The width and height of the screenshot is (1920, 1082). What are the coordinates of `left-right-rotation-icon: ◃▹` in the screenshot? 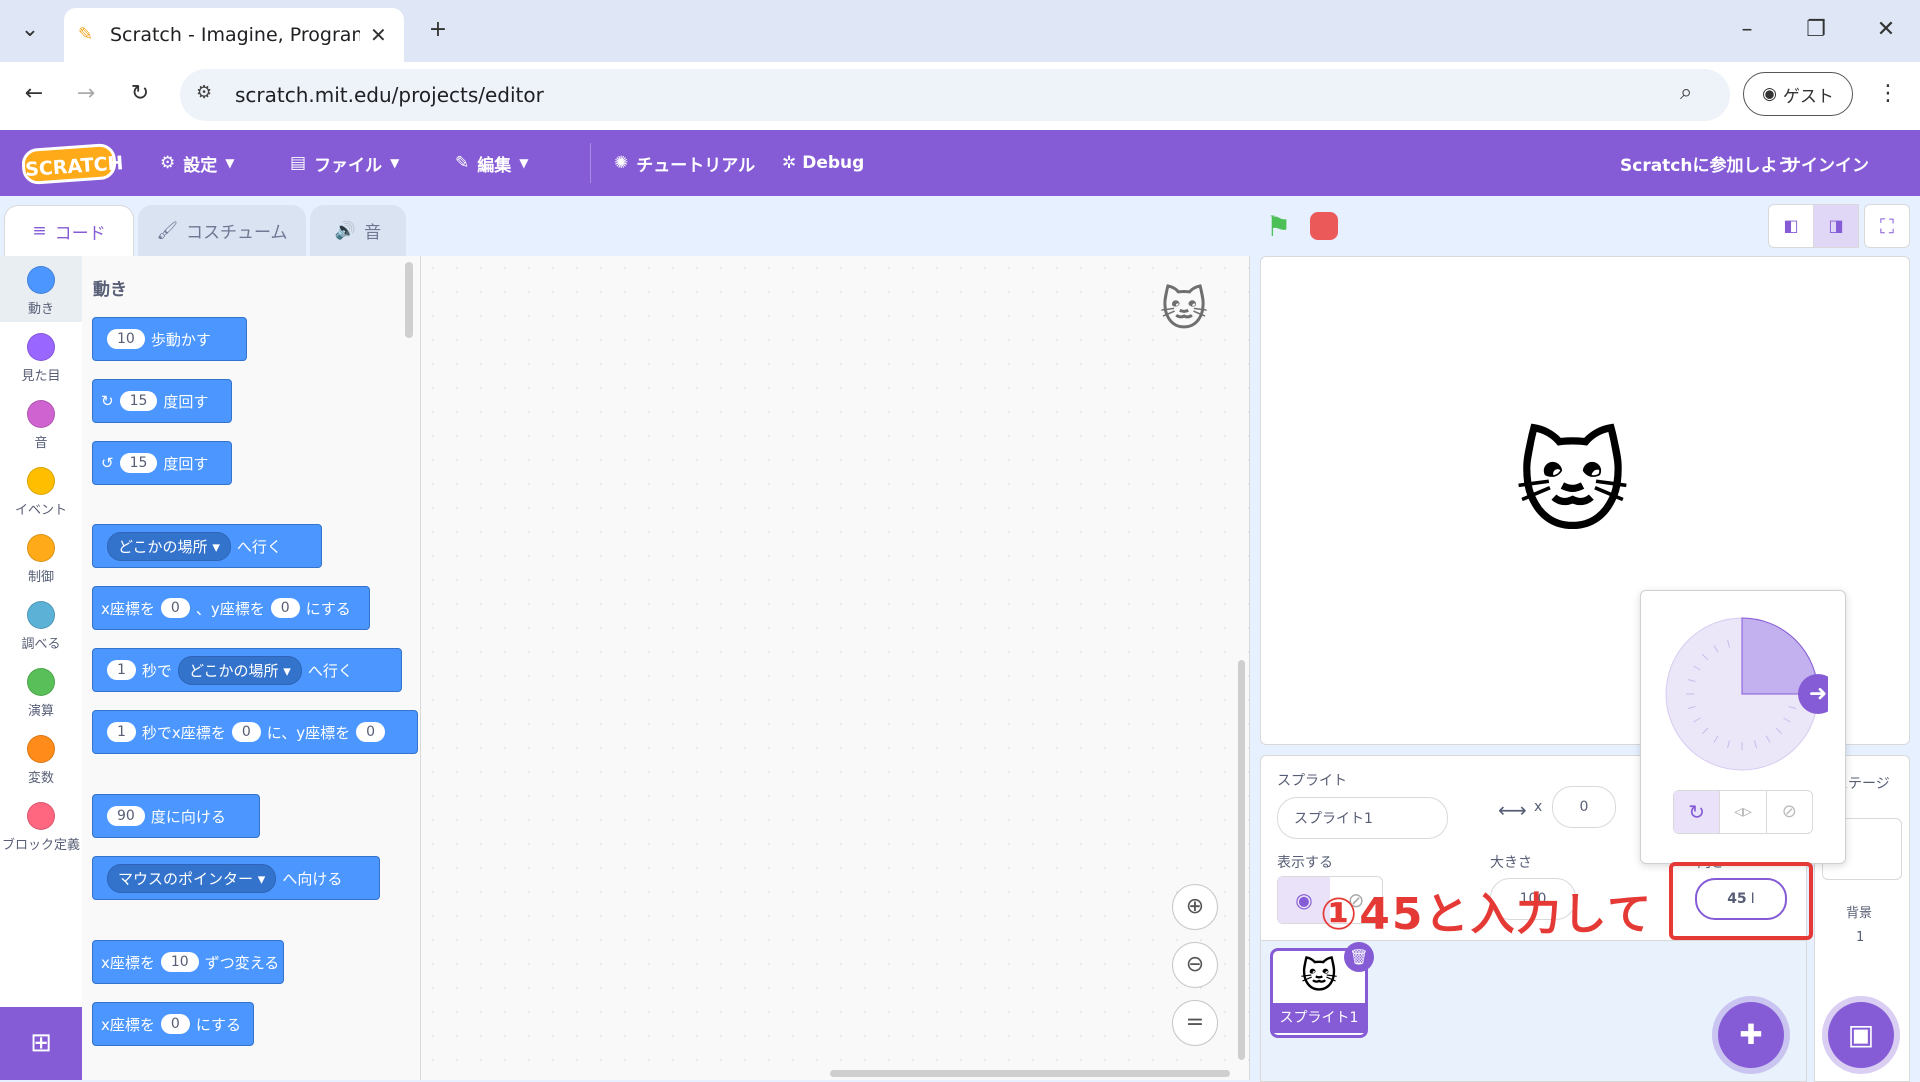 It's located at (1742, 812).